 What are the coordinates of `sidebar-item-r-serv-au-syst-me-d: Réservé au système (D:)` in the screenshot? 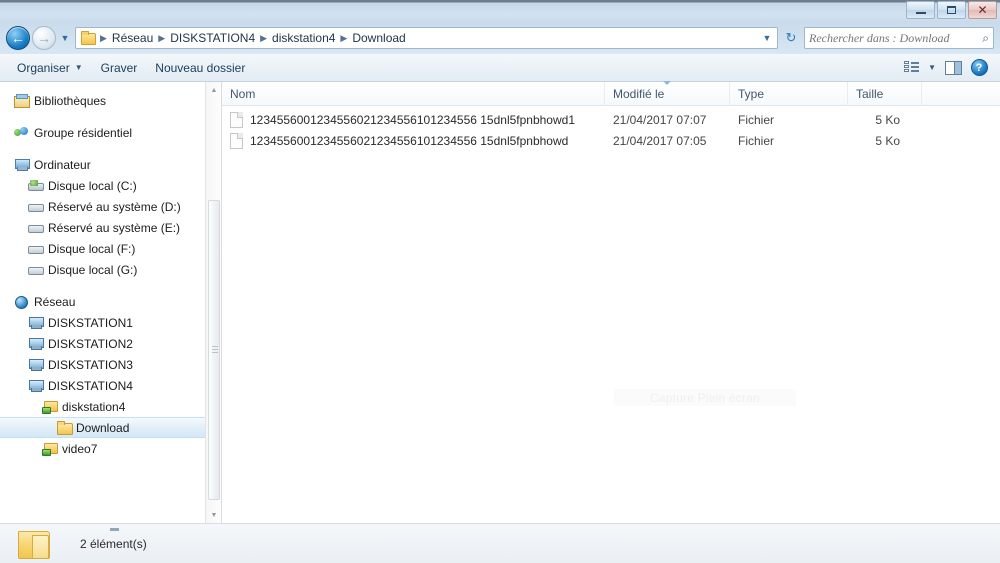 It's located at (110, 206).